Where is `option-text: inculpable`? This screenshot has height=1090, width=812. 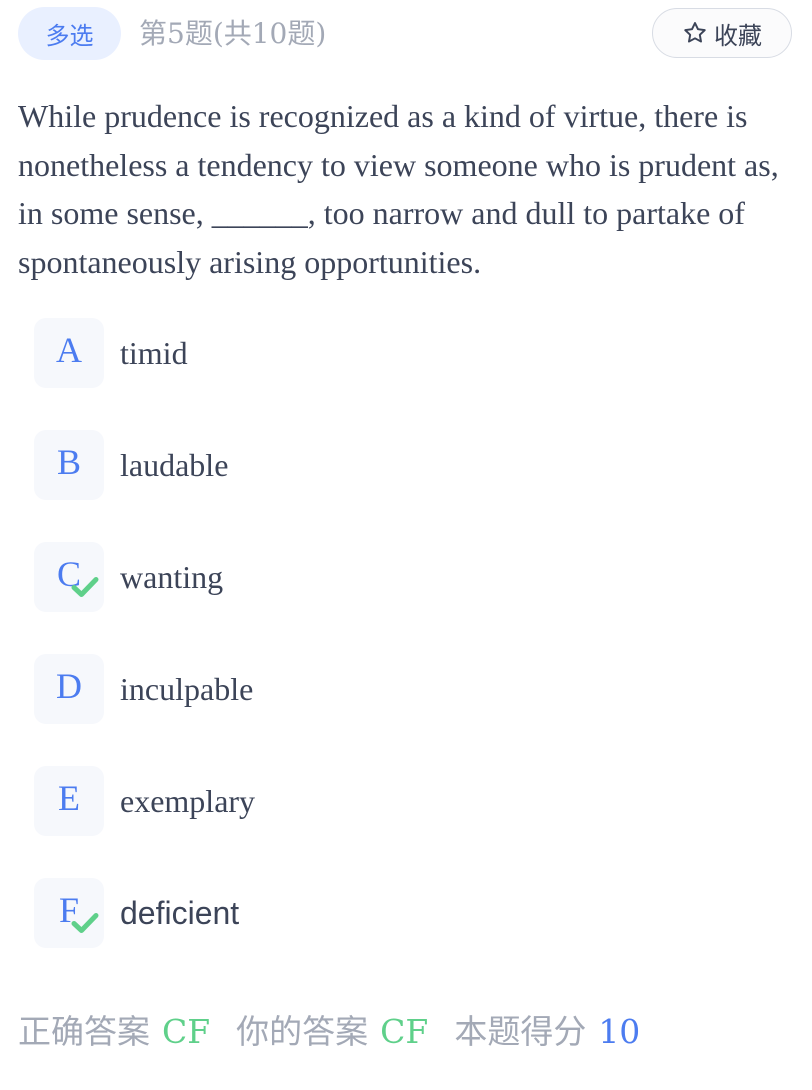 option-text: inculpable is located at coordinates (187, 688).